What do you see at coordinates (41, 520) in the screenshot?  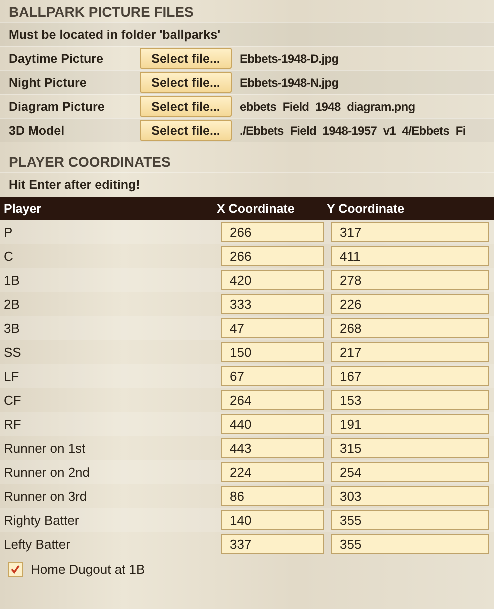 I see `player-name: Righty Batter` at bounding box center [41, 520].